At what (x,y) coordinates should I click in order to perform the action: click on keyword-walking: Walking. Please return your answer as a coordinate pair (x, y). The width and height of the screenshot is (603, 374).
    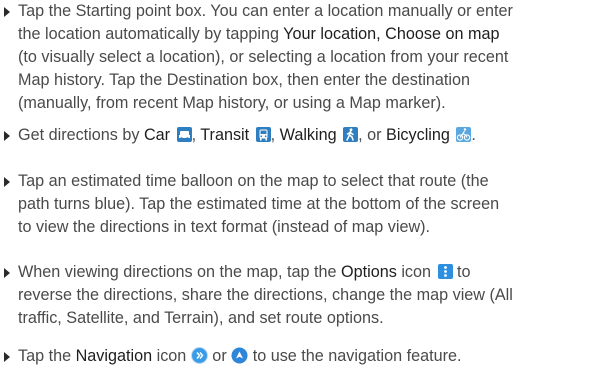
    Looking at the image, I should click on (308, 135).